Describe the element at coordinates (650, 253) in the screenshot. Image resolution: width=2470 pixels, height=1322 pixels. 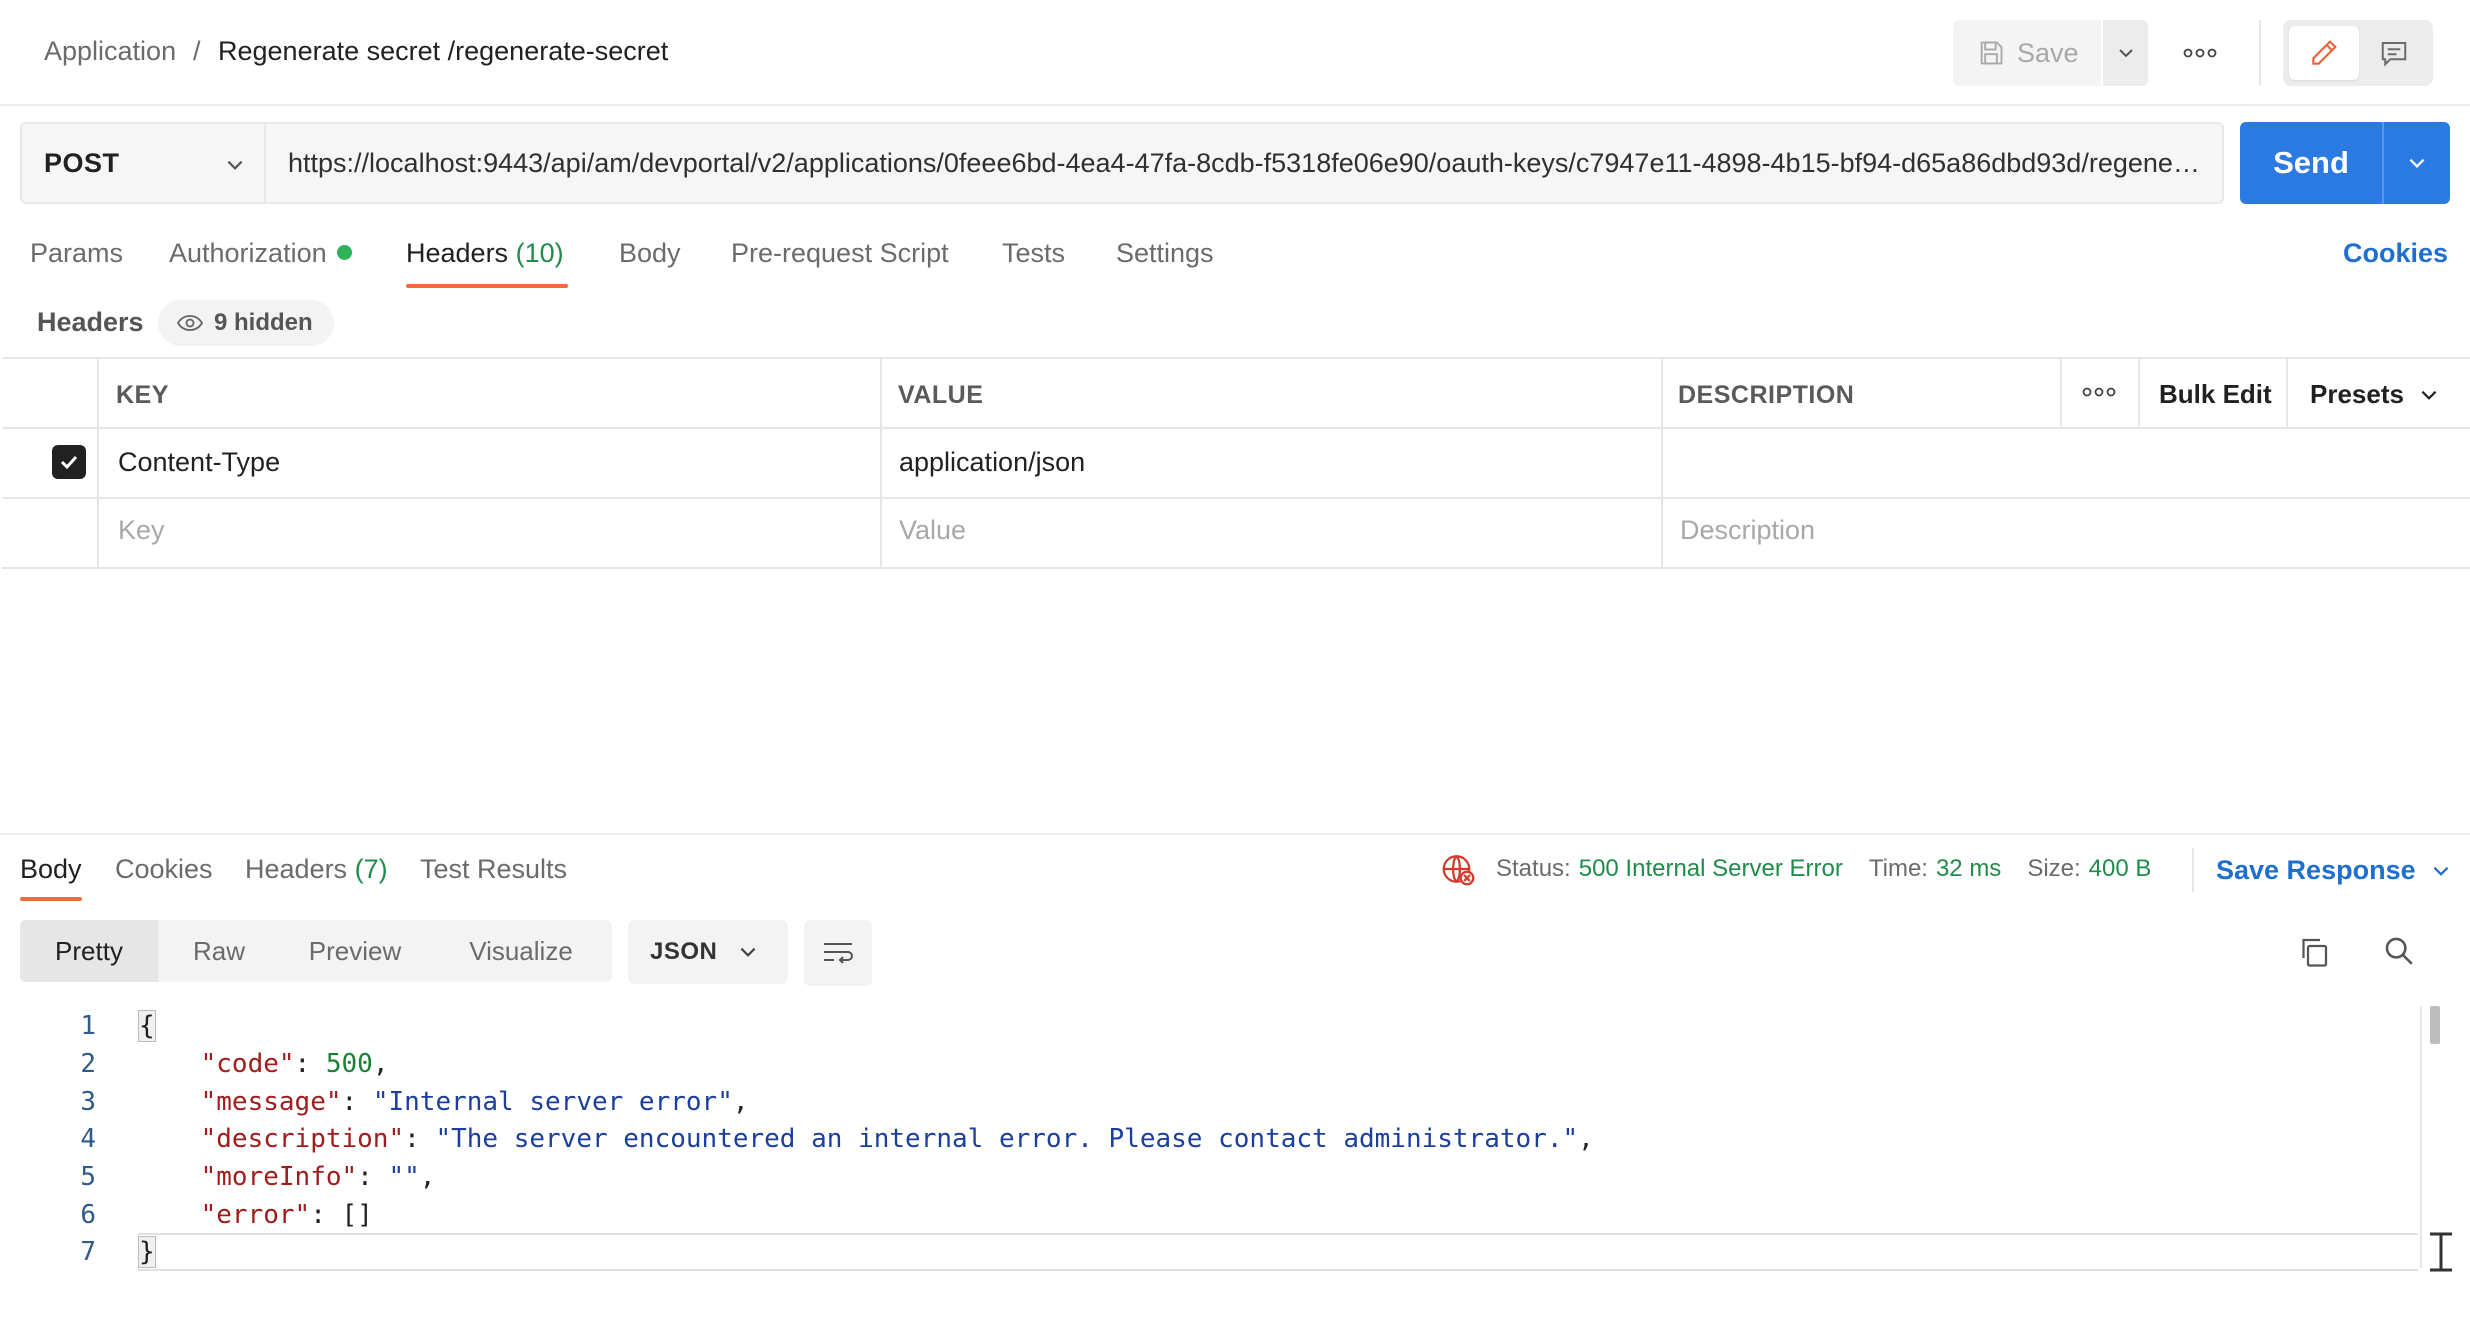
I see `tab-body: Body` at that location.